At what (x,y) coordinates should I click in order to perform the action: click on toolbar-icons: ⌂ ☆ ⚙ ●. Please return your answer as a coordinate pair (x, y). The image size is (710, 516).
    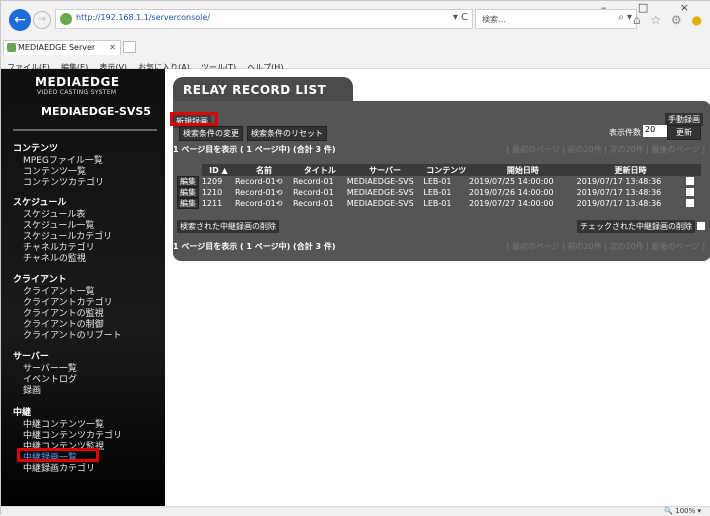
    Looking at the image, I should click on (669, 20).